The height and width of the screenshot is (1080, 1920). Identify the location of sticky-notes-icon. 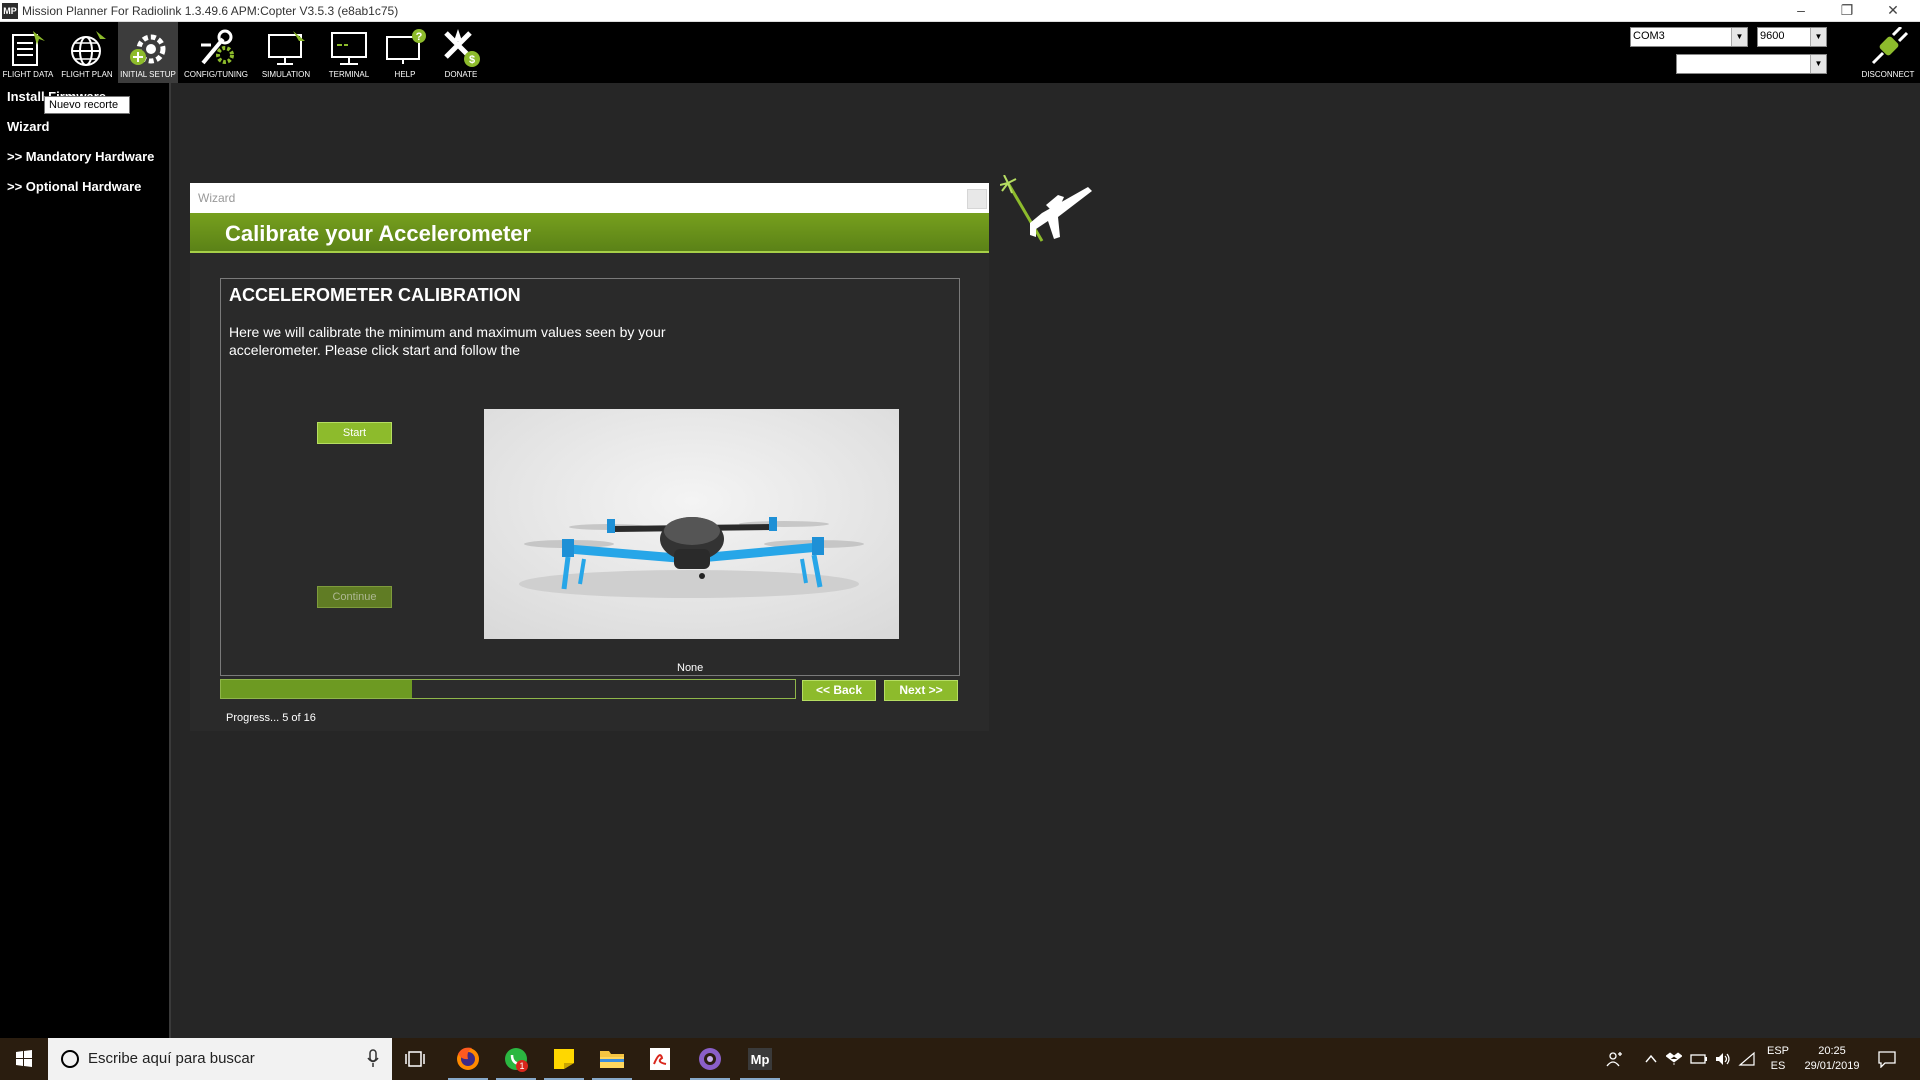
(564, 1059).